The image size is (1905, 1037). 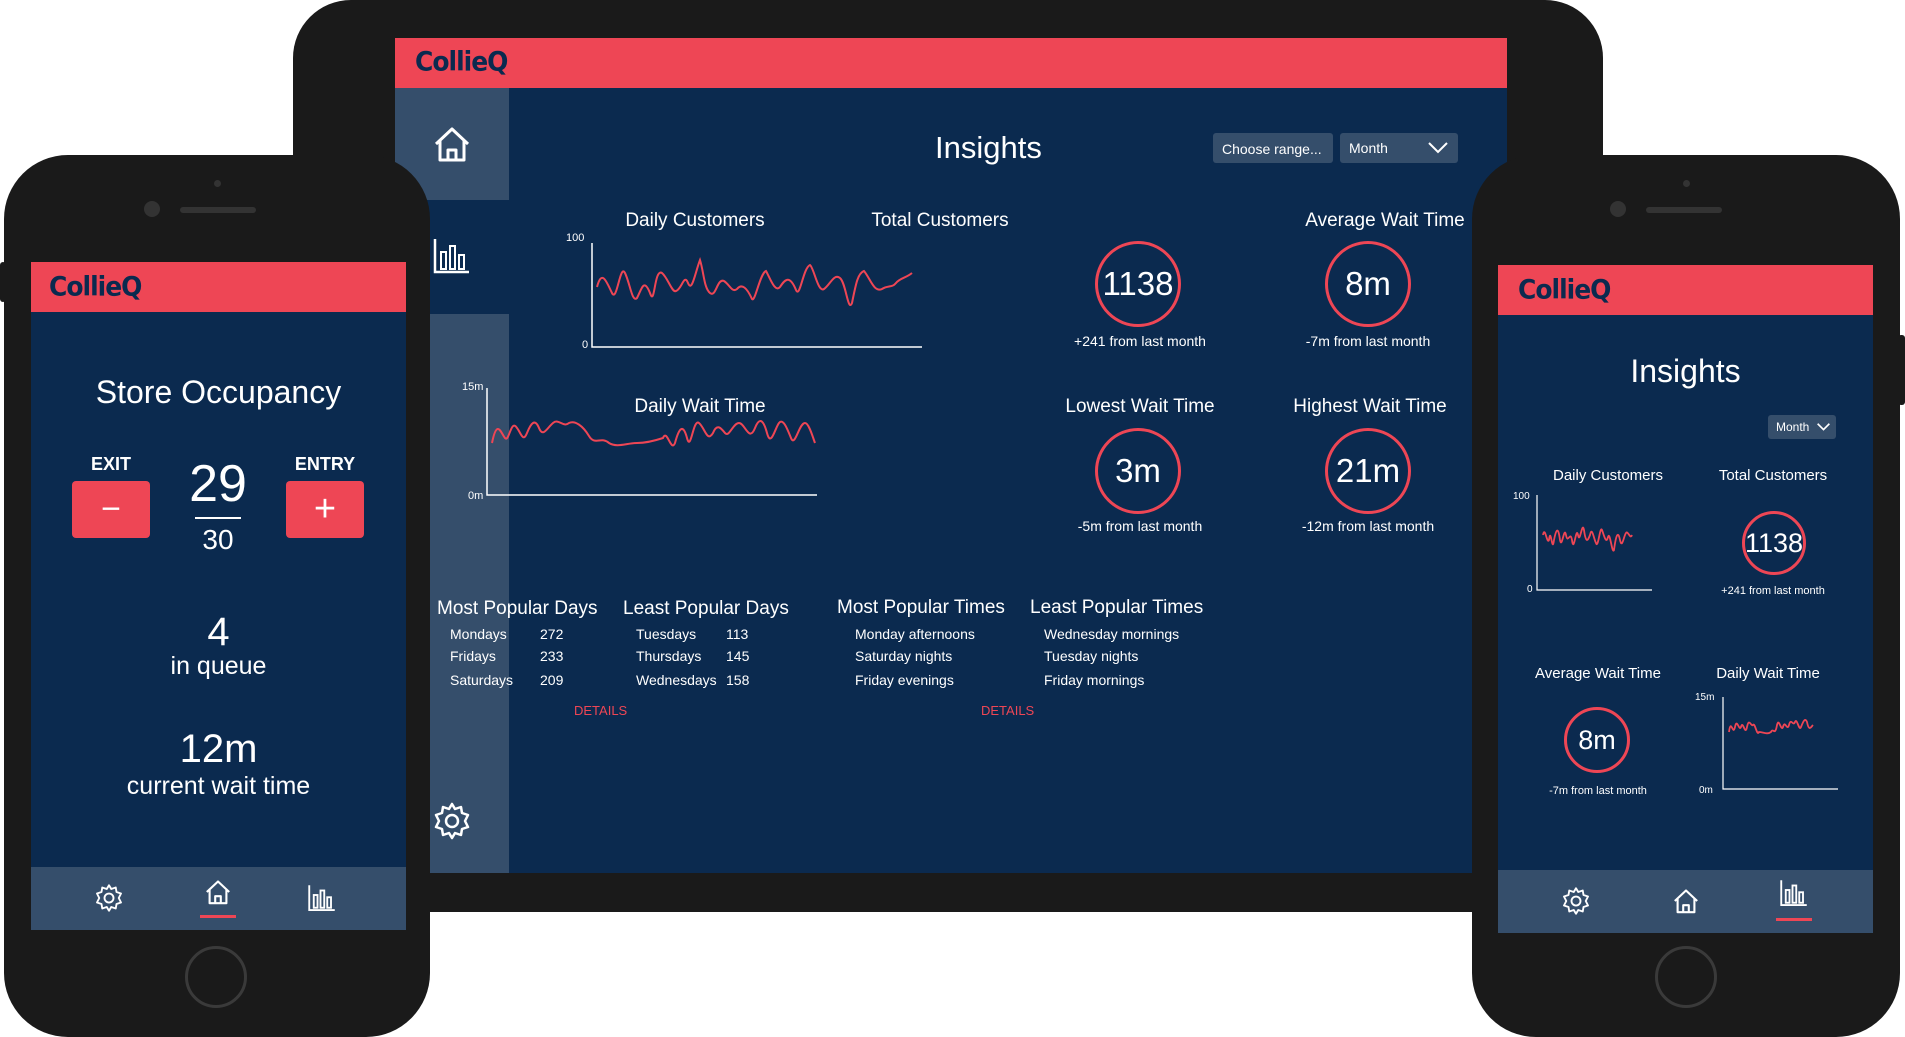 I want to click on occupancy-divider, so click(x=218, y=518).